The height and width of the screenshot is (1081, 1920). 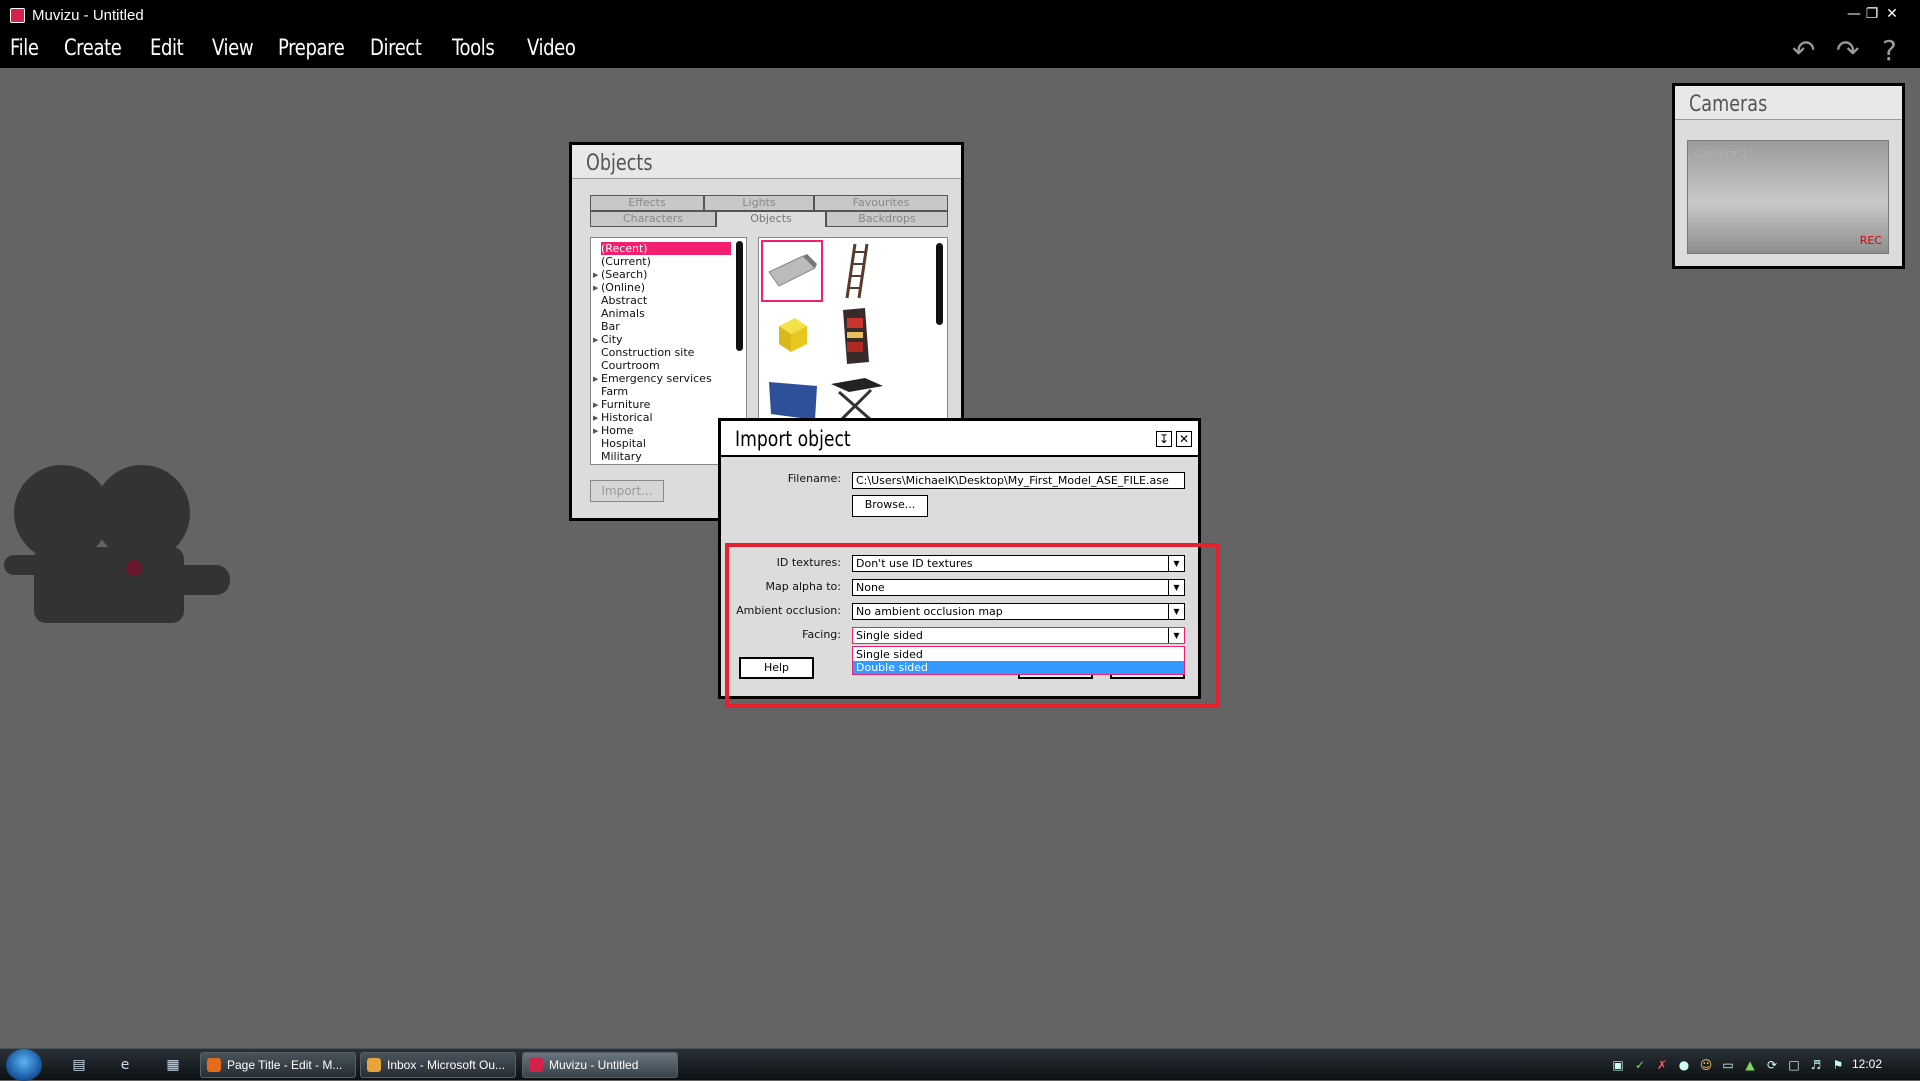 What do you see at coordinates (1803, 50) in the screenshot?
I see `undo-icon: ↶` at bounding box center [1803, 50].